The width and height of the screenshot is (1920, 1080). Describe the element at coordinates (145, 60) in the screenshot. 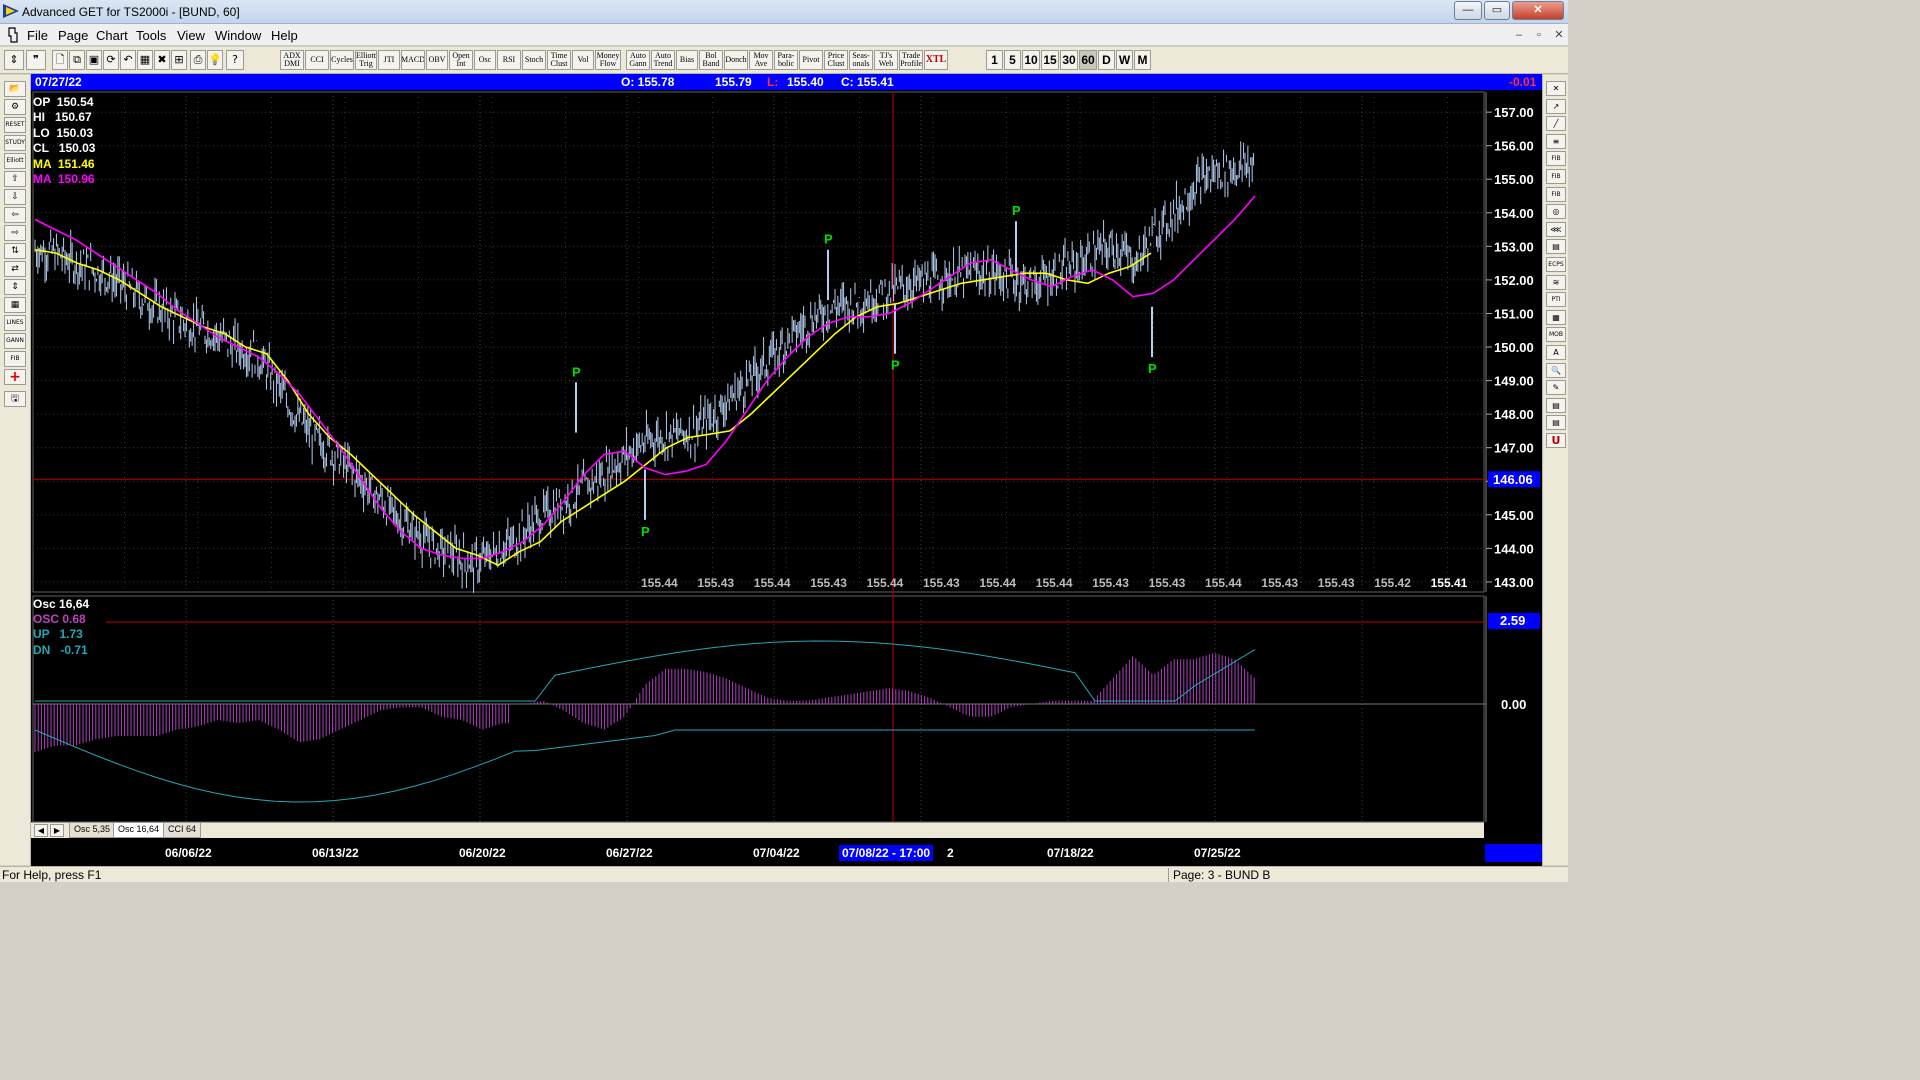

I see `grid-icon: ▦` at that location.